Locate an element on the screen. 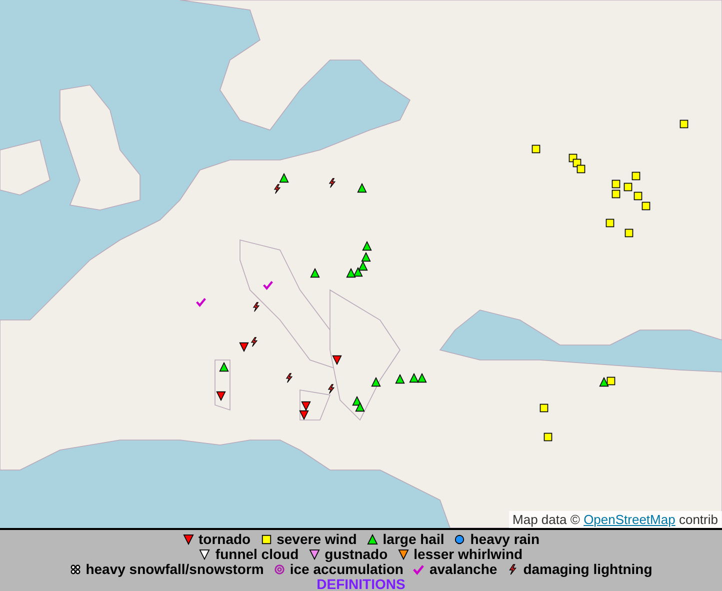  circle-icon is located at coordinates (460, 539).